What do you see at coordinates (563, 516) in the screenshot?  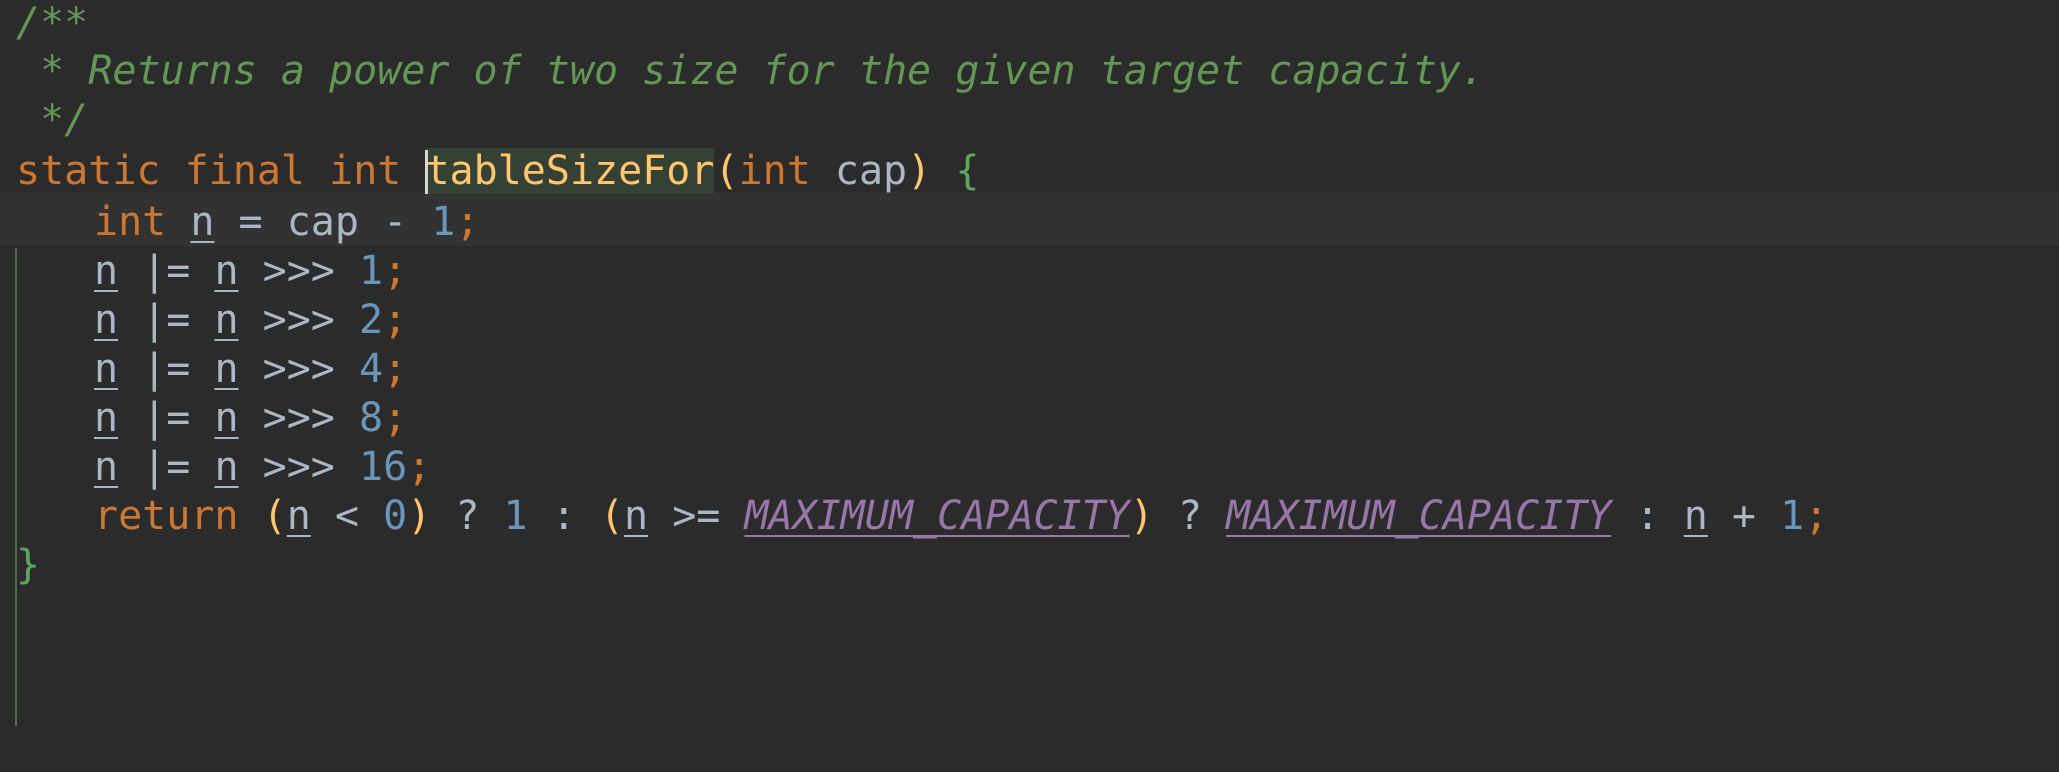 I see `ternary-colon-1: :` at bounding box center [563, 516].